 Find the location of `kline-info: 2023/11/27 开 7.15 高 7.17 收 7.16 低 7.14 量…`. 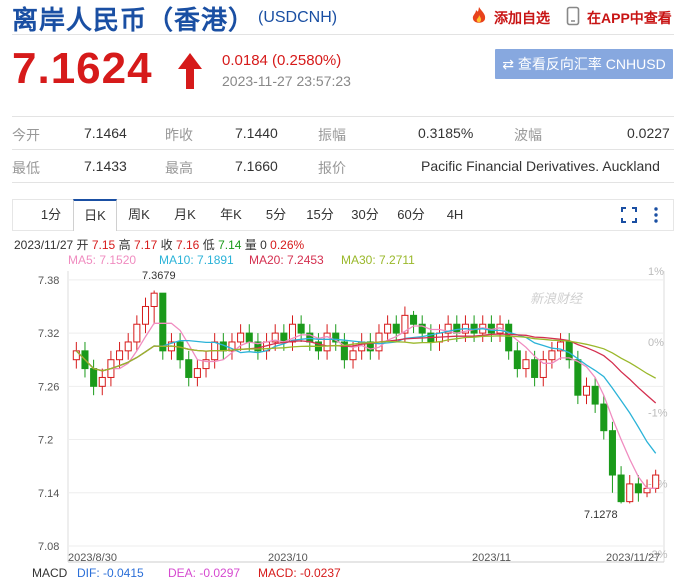

kline-info: 2023/11/27 开 7.15 高 7.17 收 7.16 低 7.14 量… is located at coordinates (159, 244).